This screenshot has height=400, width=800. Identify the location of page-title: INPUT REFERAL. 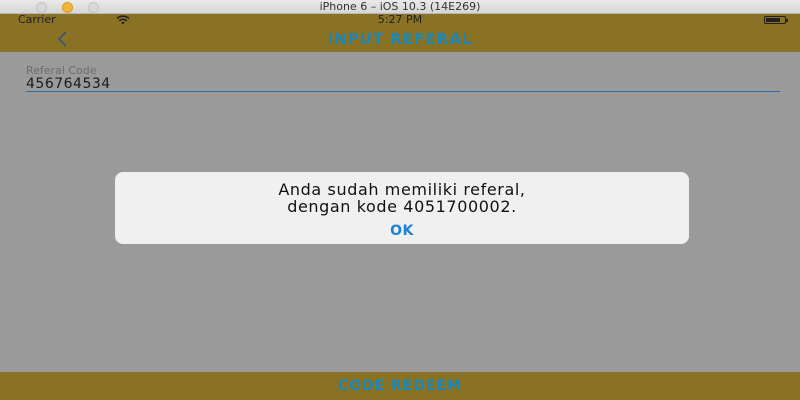
(400, 39).